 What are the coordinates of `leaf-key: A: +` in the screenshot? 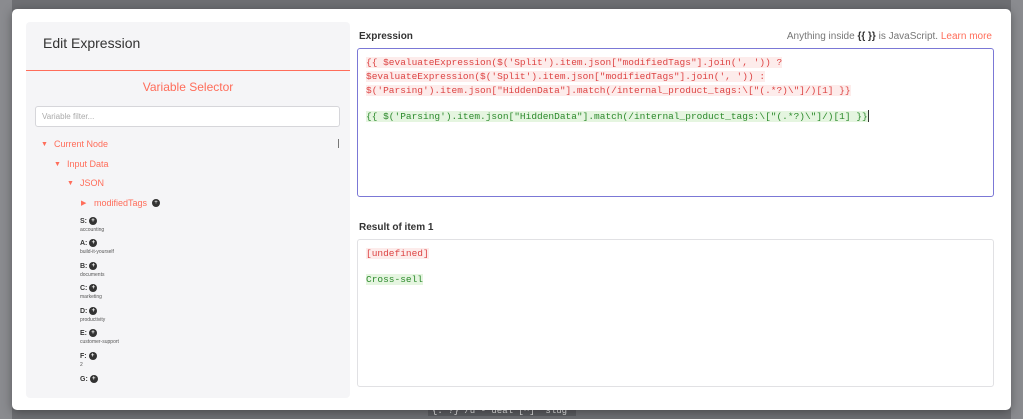 It's located at (89, 243).